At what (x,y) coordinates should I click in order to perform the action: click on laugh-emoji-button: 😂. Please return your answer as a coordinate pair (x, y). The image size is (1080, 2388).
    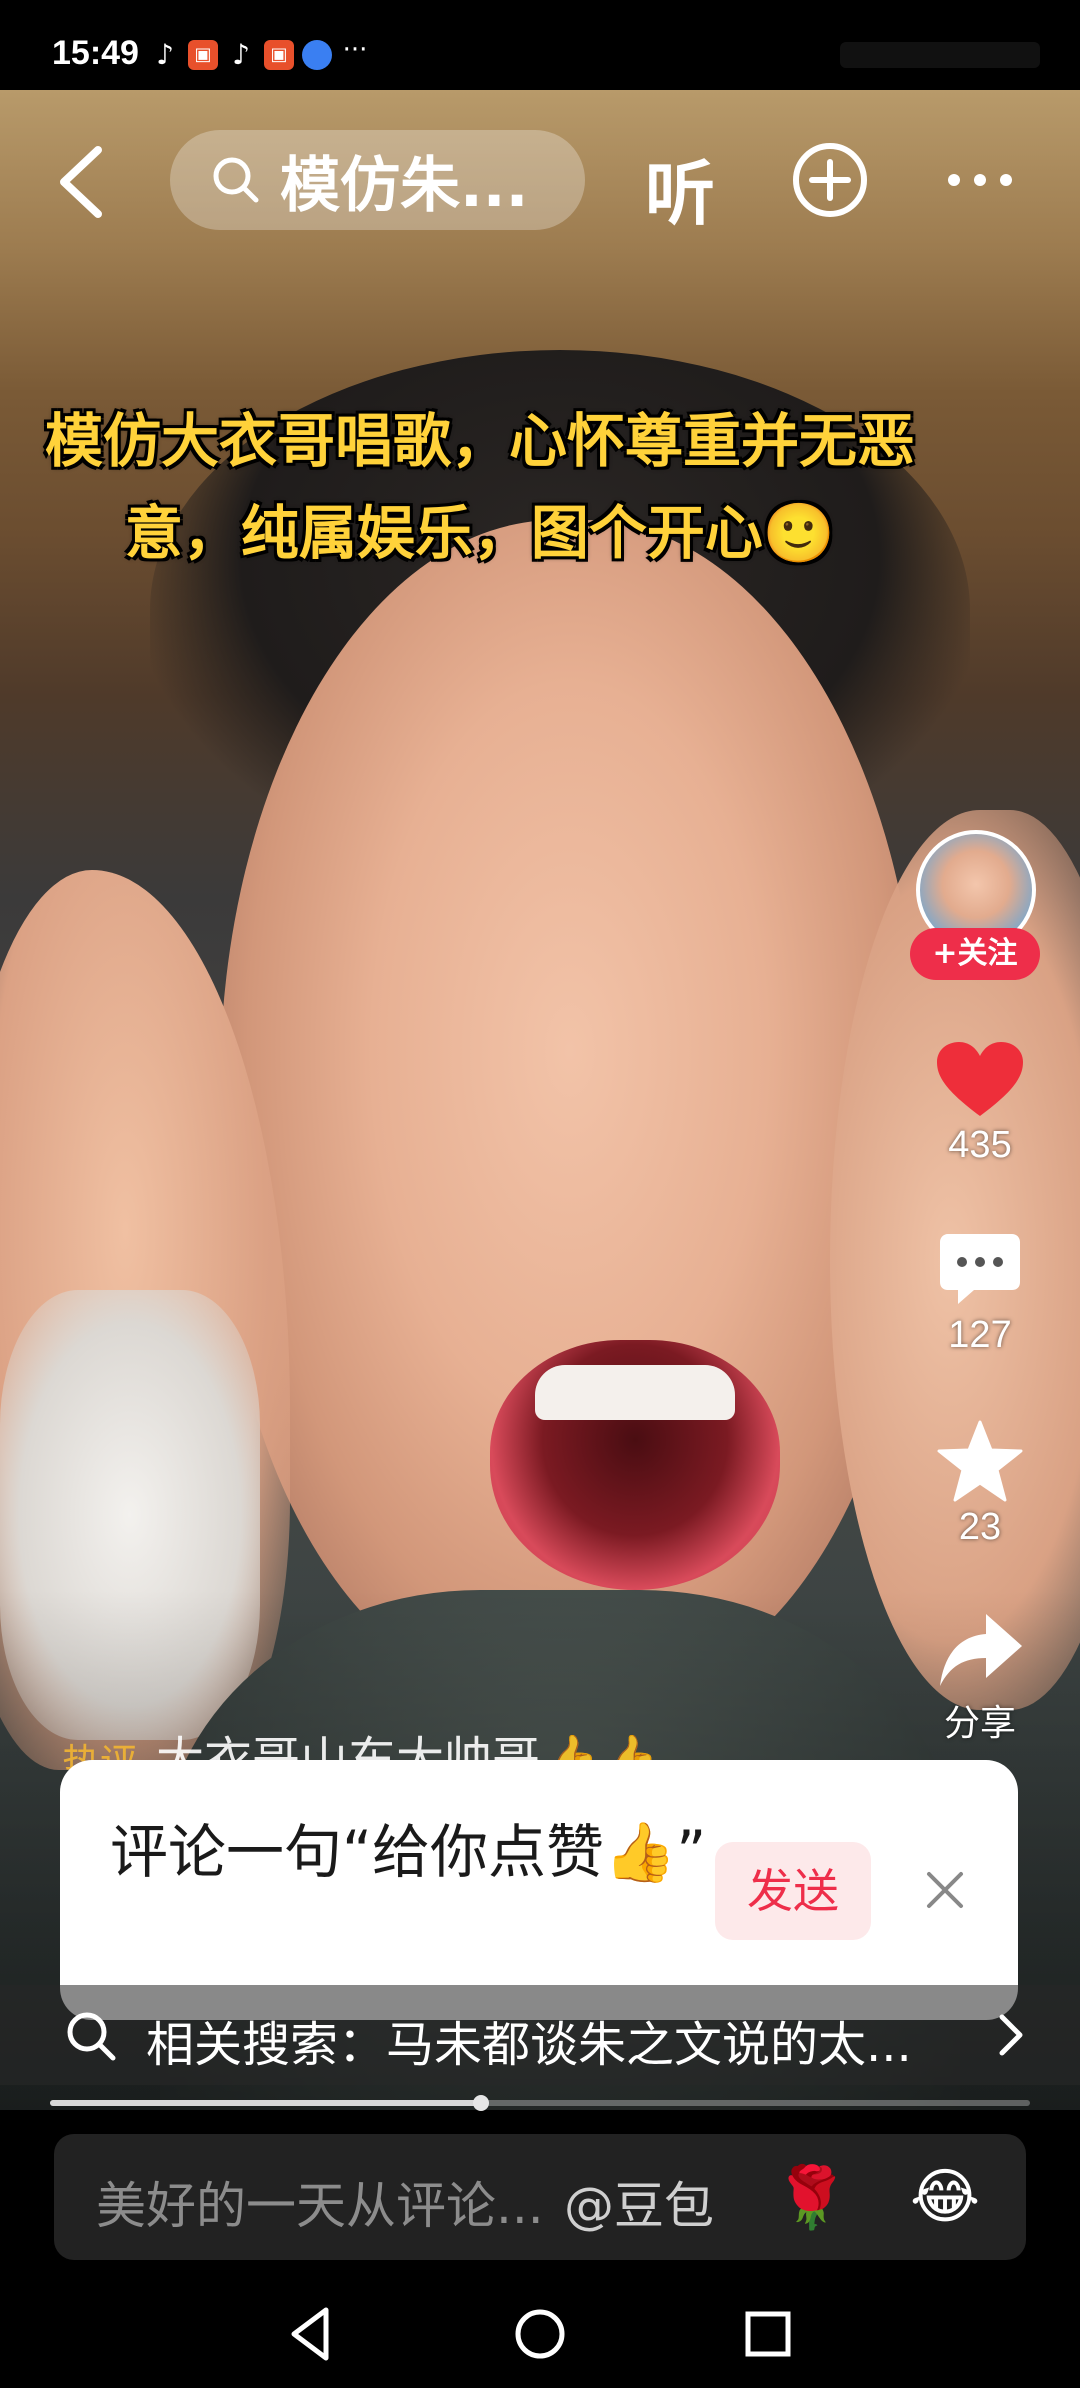
    Looking at the image, I should click on (945, 2197).